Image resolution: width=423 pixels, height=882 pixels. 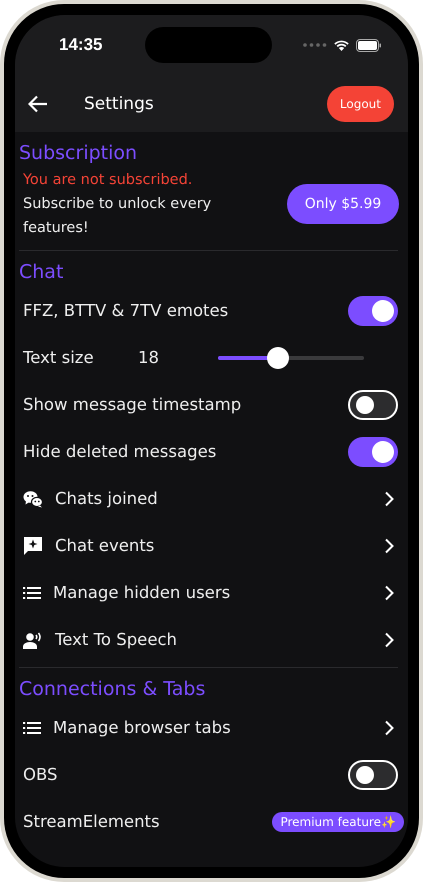 I want to click on setting-link: Chat events, so click(x=219, y=545).